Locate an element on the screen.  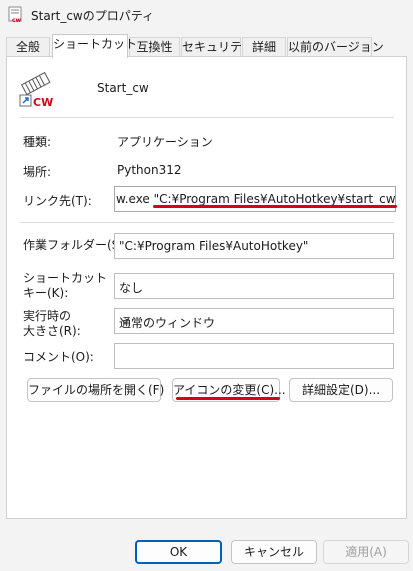
tab-security: セキュリティ is located at coordinates (217, 47).